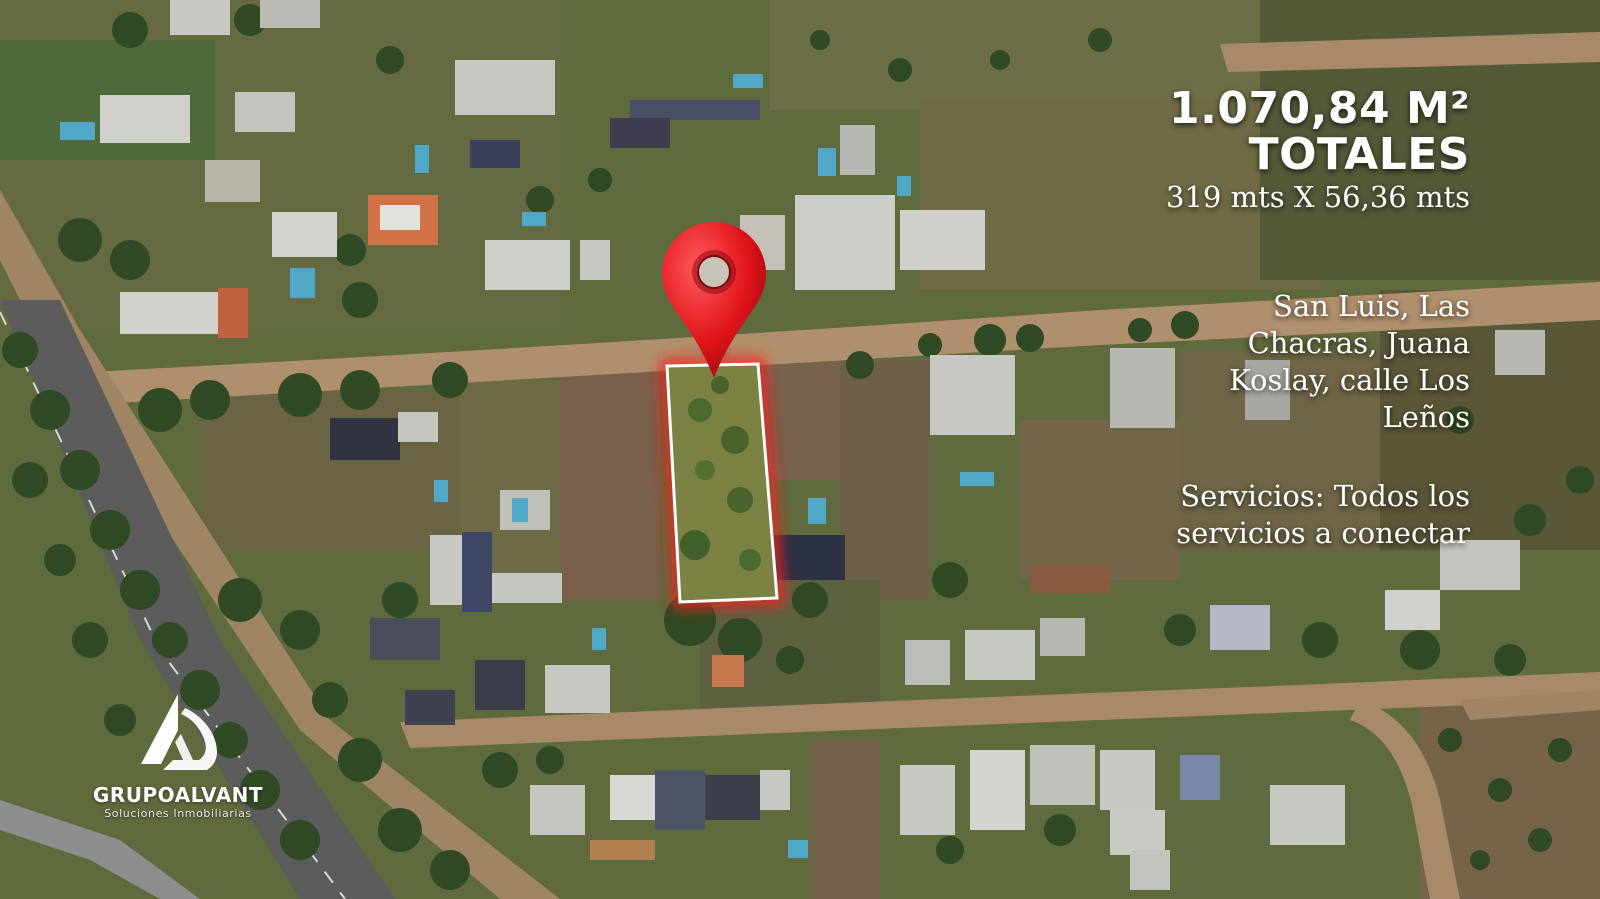  What do you see at coordinates (722, 483) in the screenshot?
I see `lot-highlight` at bounding box center [722, 483].